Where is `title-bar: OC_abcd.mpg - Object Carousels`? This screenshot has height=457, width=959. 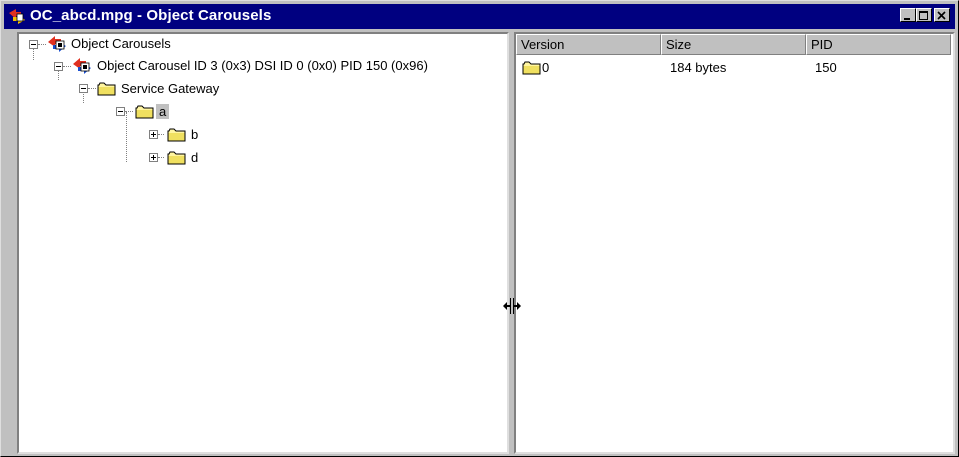
title-bar: OC_abcd.mpg - Object Carousels is located at coordinates (479, 16).